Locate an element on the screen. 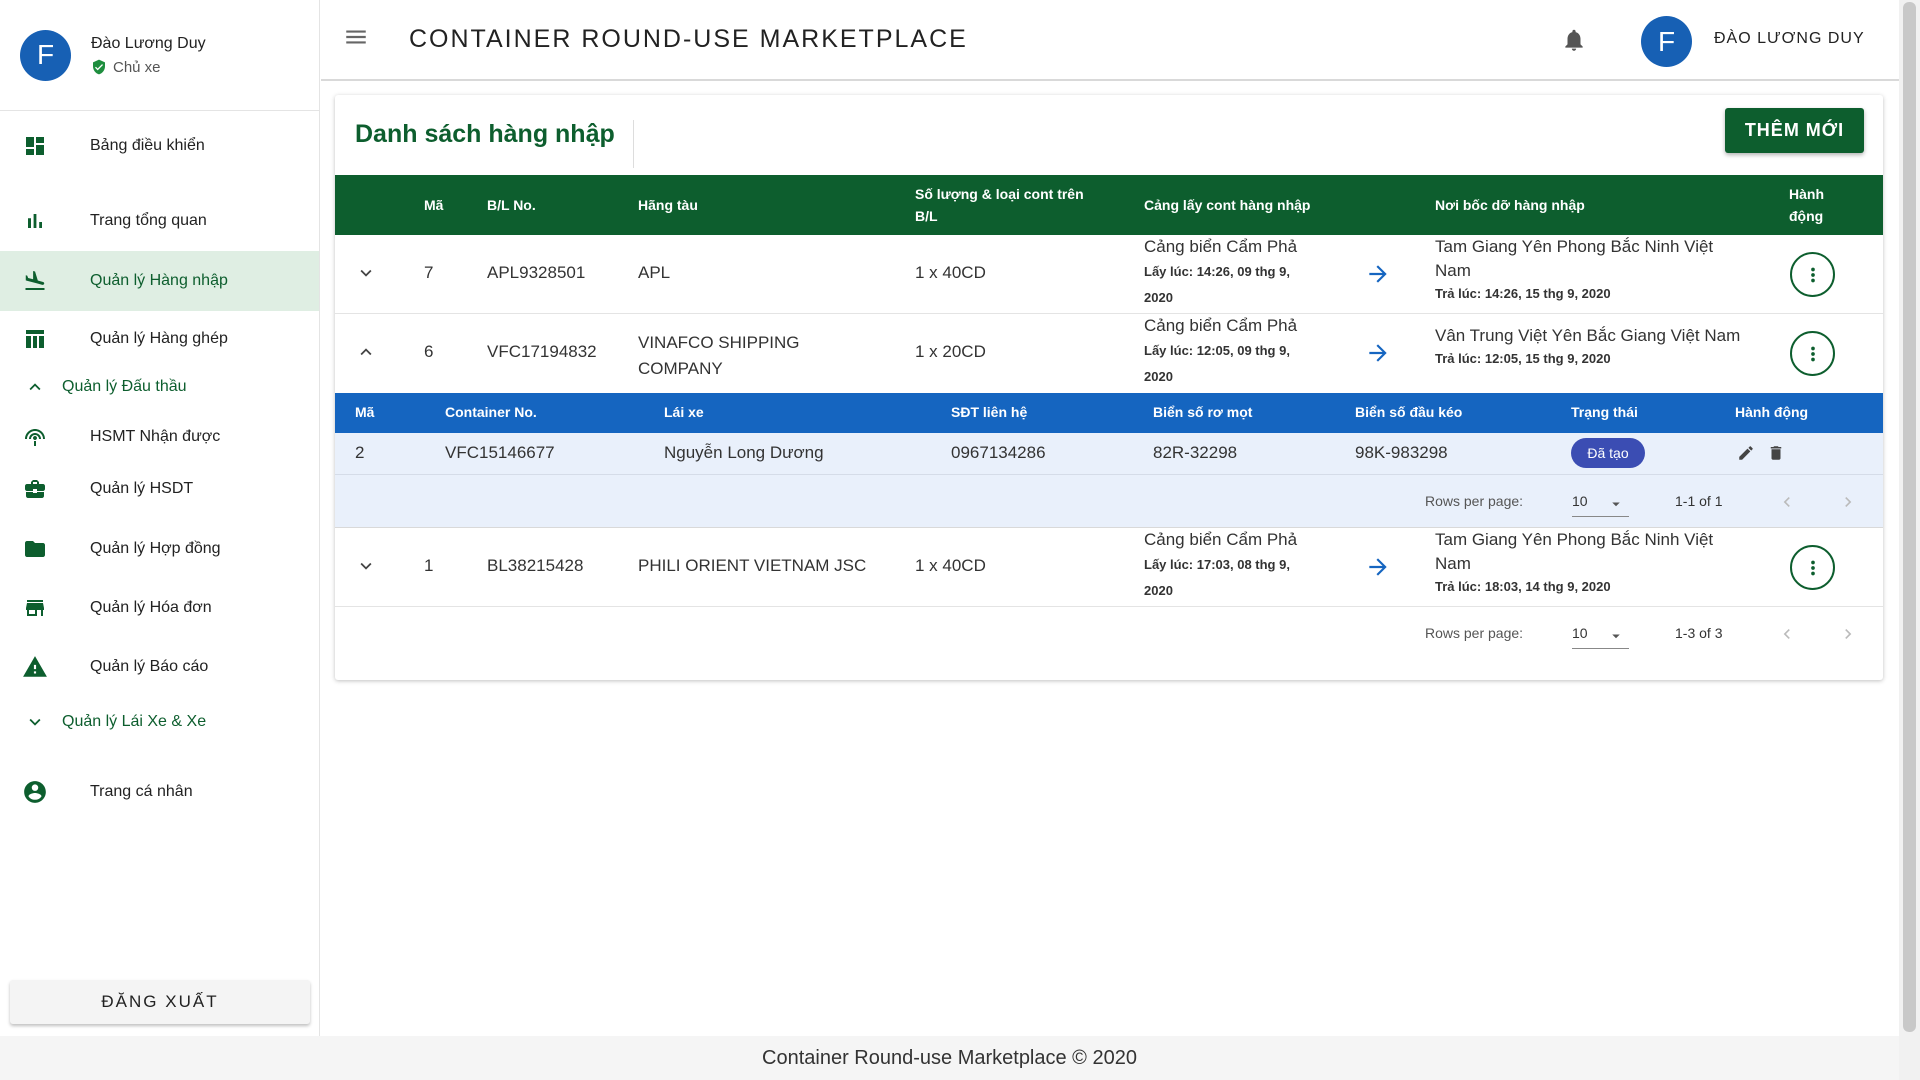  pickup-time-line1: Lấy lúc: 14:26, 09 thg 9, is located at coordinates (1217, 271).